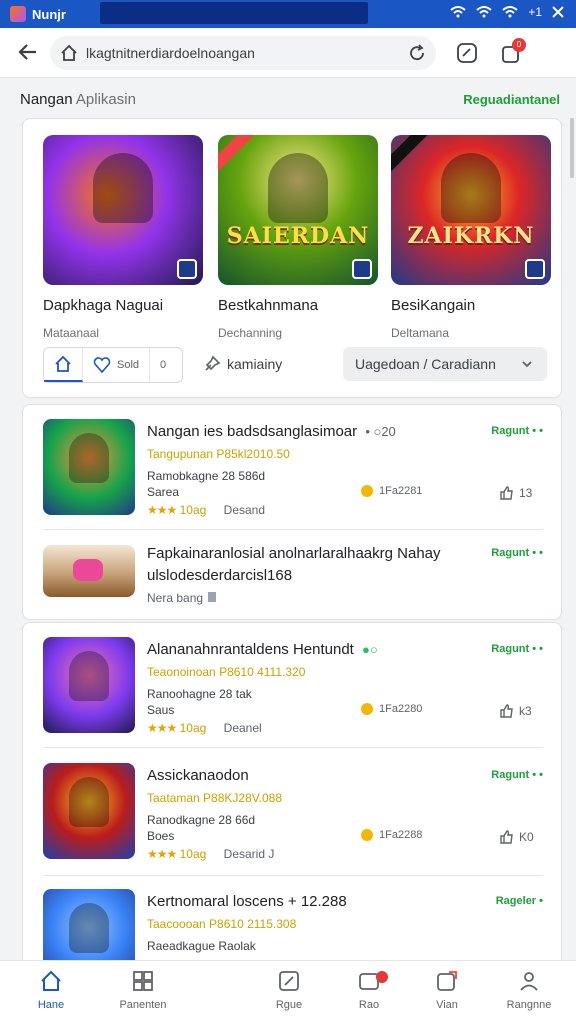 This screenshot has width=576, height=1024. Describe the element at coordinates (433, 305) in the screenshot. I see `game-name: BesiKangain` at that location.